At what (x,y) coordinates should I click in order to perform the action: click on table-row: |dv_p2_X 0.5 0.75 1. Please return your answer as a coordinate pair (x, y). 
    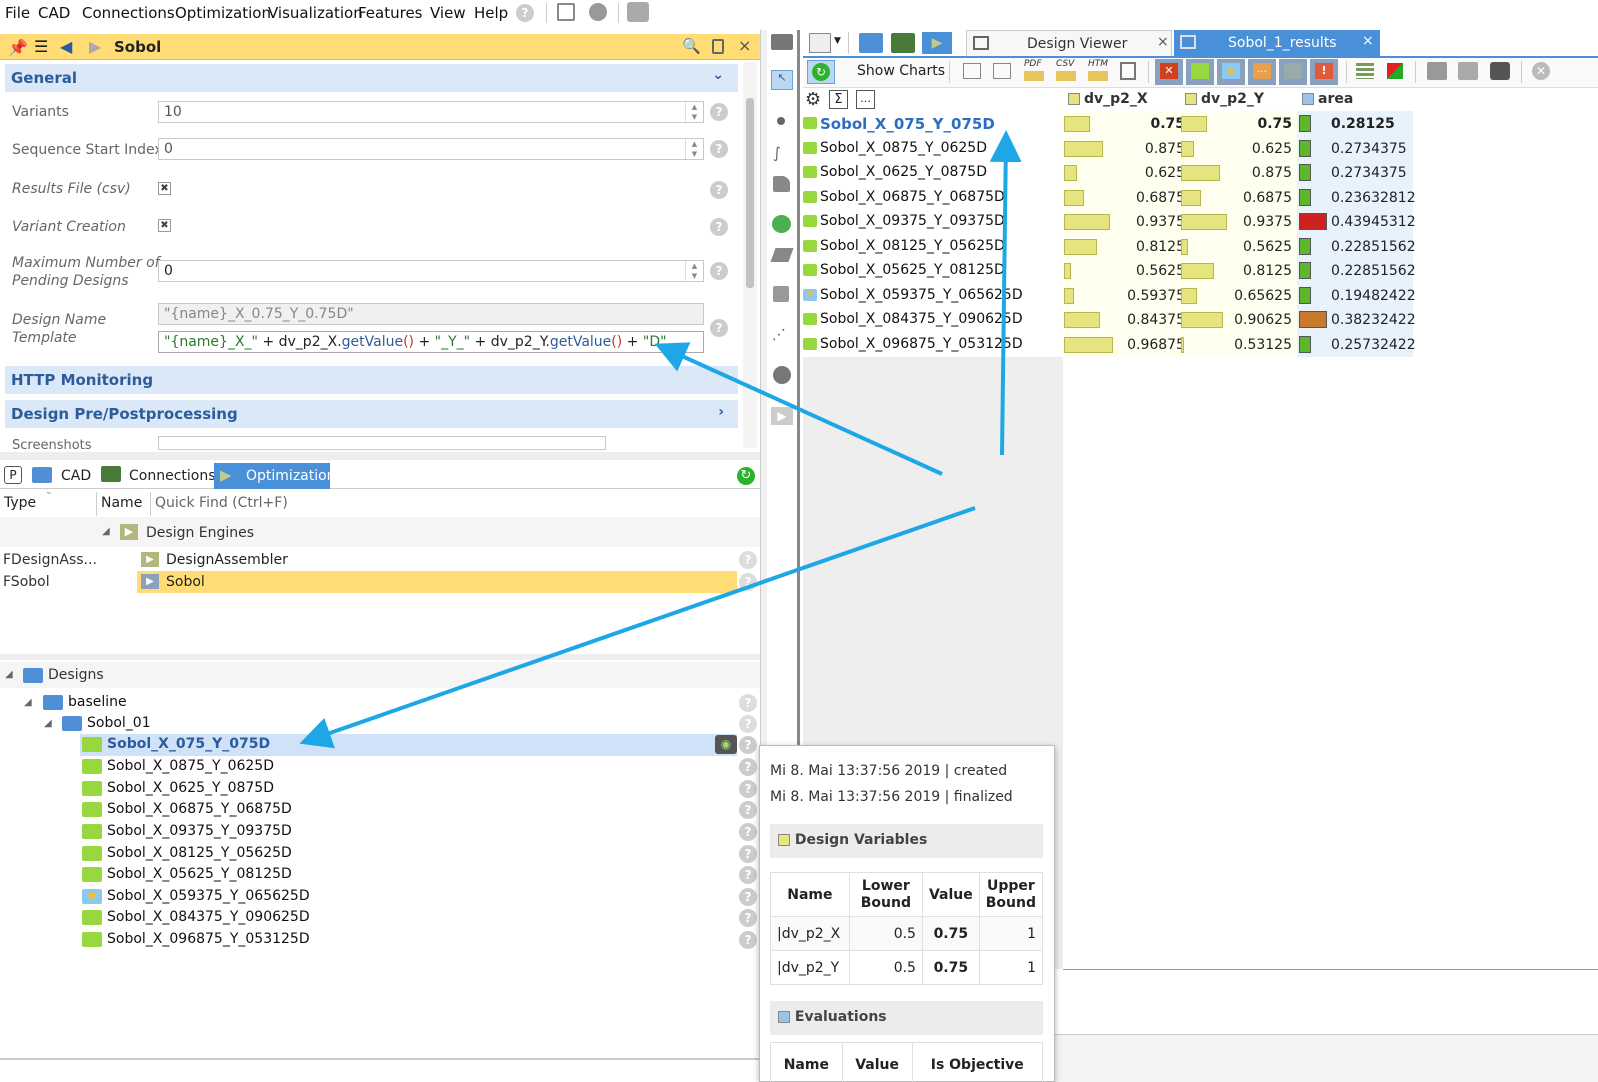
    Looking at the image, I should click on (907, 933).